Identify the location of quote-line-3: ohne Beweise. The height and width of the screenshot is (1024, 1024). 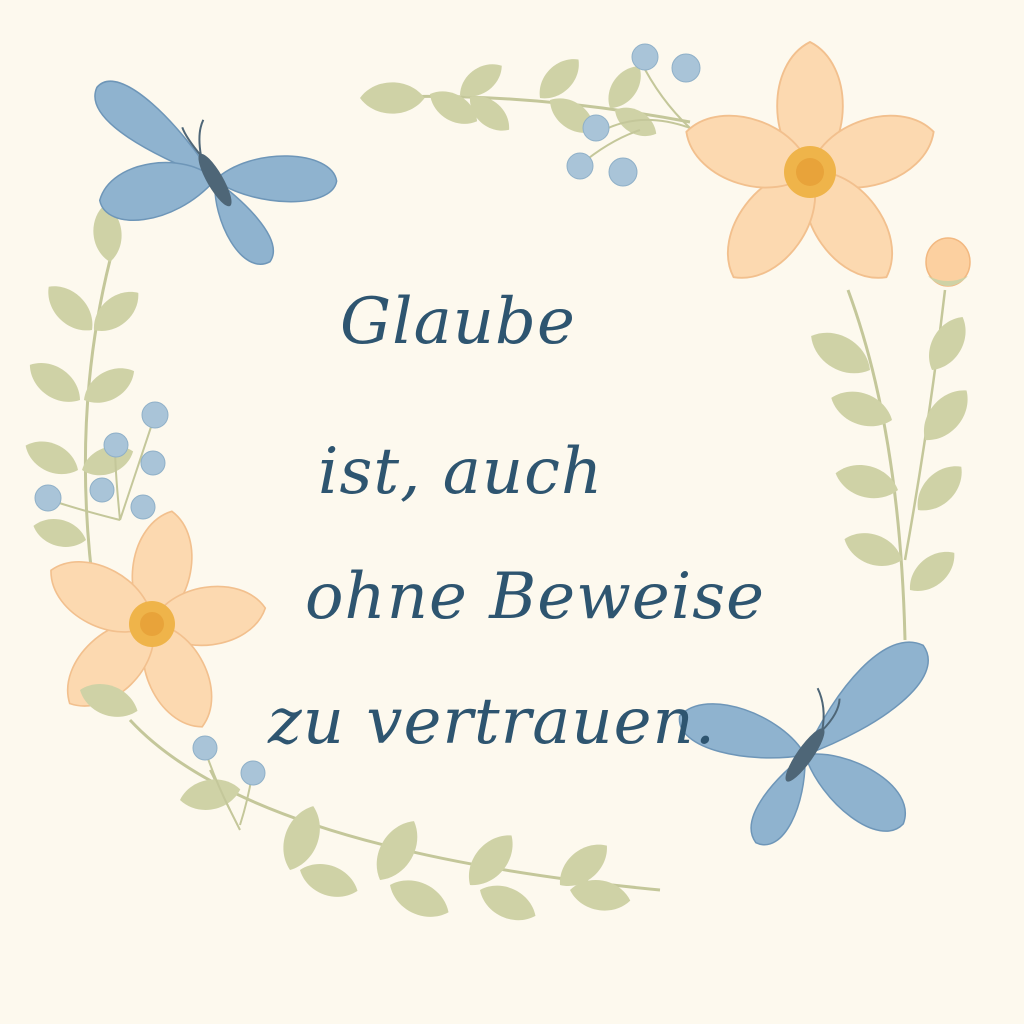
(535, 597).